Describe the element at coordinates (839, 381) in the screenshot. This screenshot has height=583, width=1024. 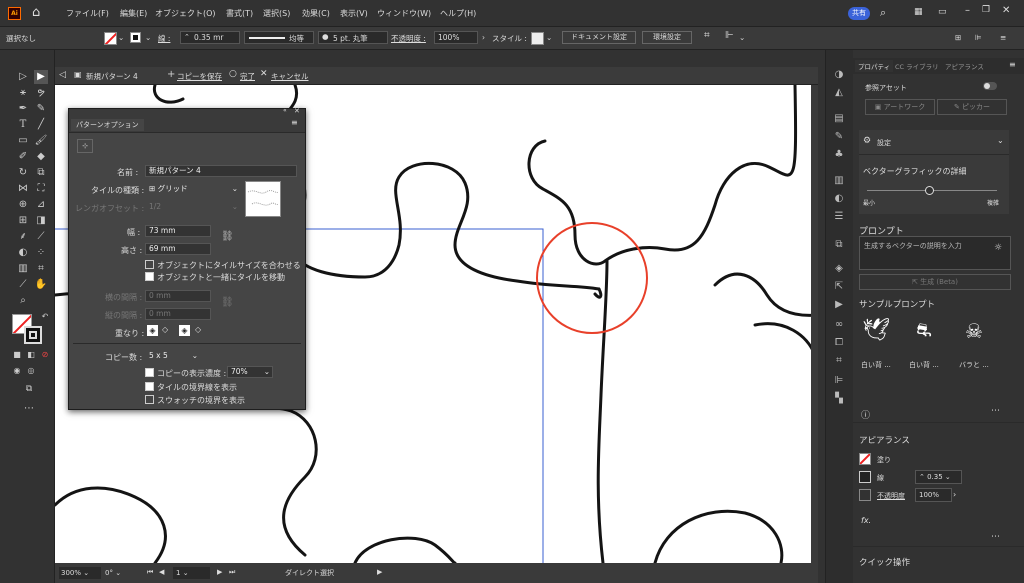
I see `align-panel-icon: ⊫` at that location.